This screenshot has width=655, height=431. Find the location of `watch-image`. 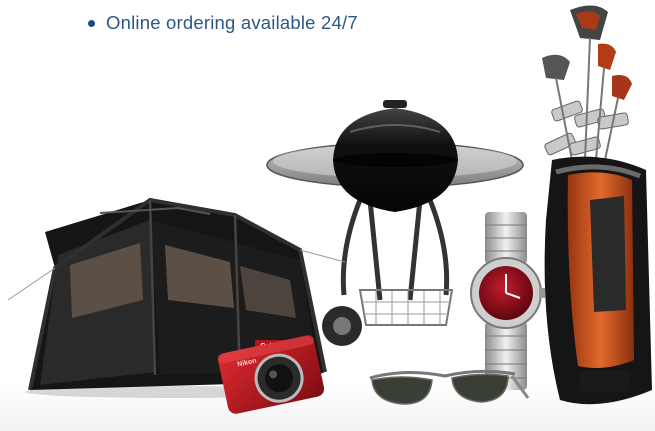

watch-image is located at coordinates (507, 301).